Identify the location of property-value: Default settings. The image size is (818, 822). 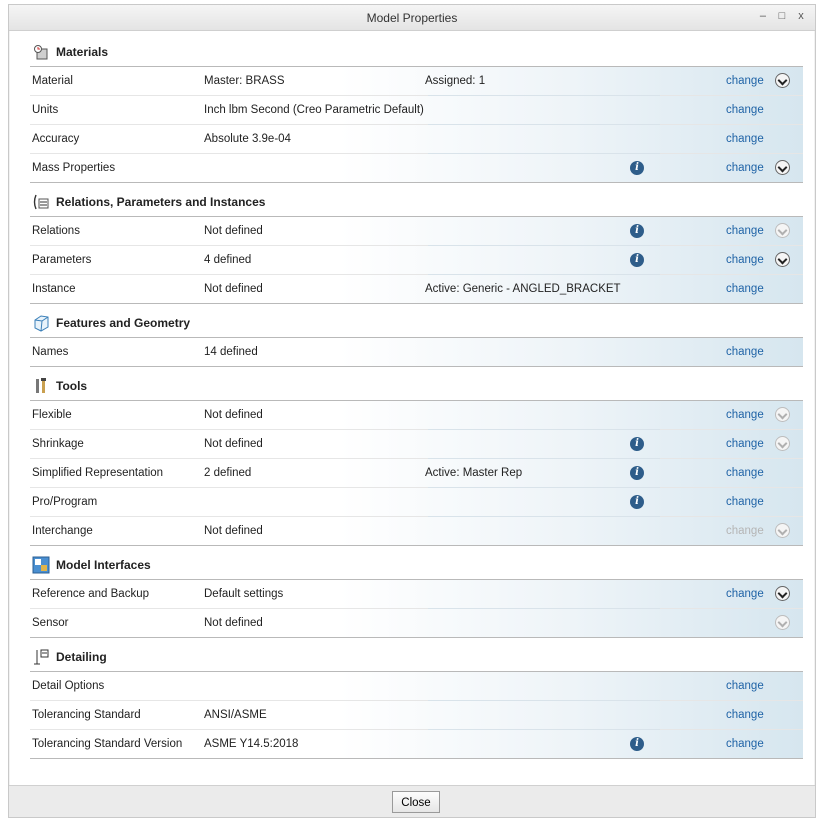
(244, 594).